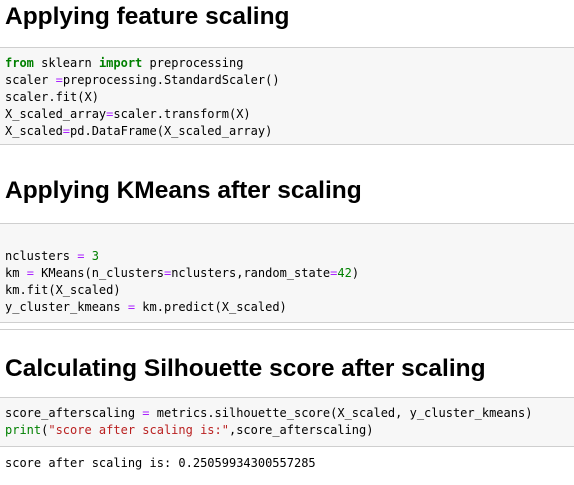 This screenshot has height=485, width=574. I want to click on code-token: KMeans(n_clusters, so click(98, 273).